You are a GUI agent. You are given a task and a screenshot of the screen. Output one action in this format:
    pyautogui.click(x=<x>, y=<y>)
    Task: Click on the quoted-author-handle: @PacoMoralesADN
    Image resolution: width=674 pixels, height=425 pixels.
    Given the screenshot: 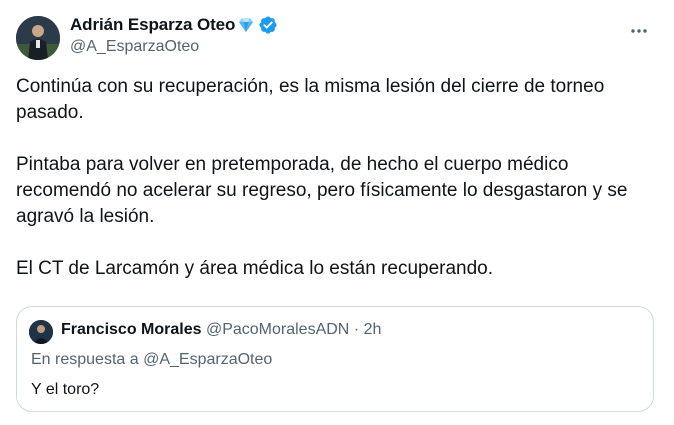 What is the action you would take?
    pyautogui.click(x=277, y=329)
    